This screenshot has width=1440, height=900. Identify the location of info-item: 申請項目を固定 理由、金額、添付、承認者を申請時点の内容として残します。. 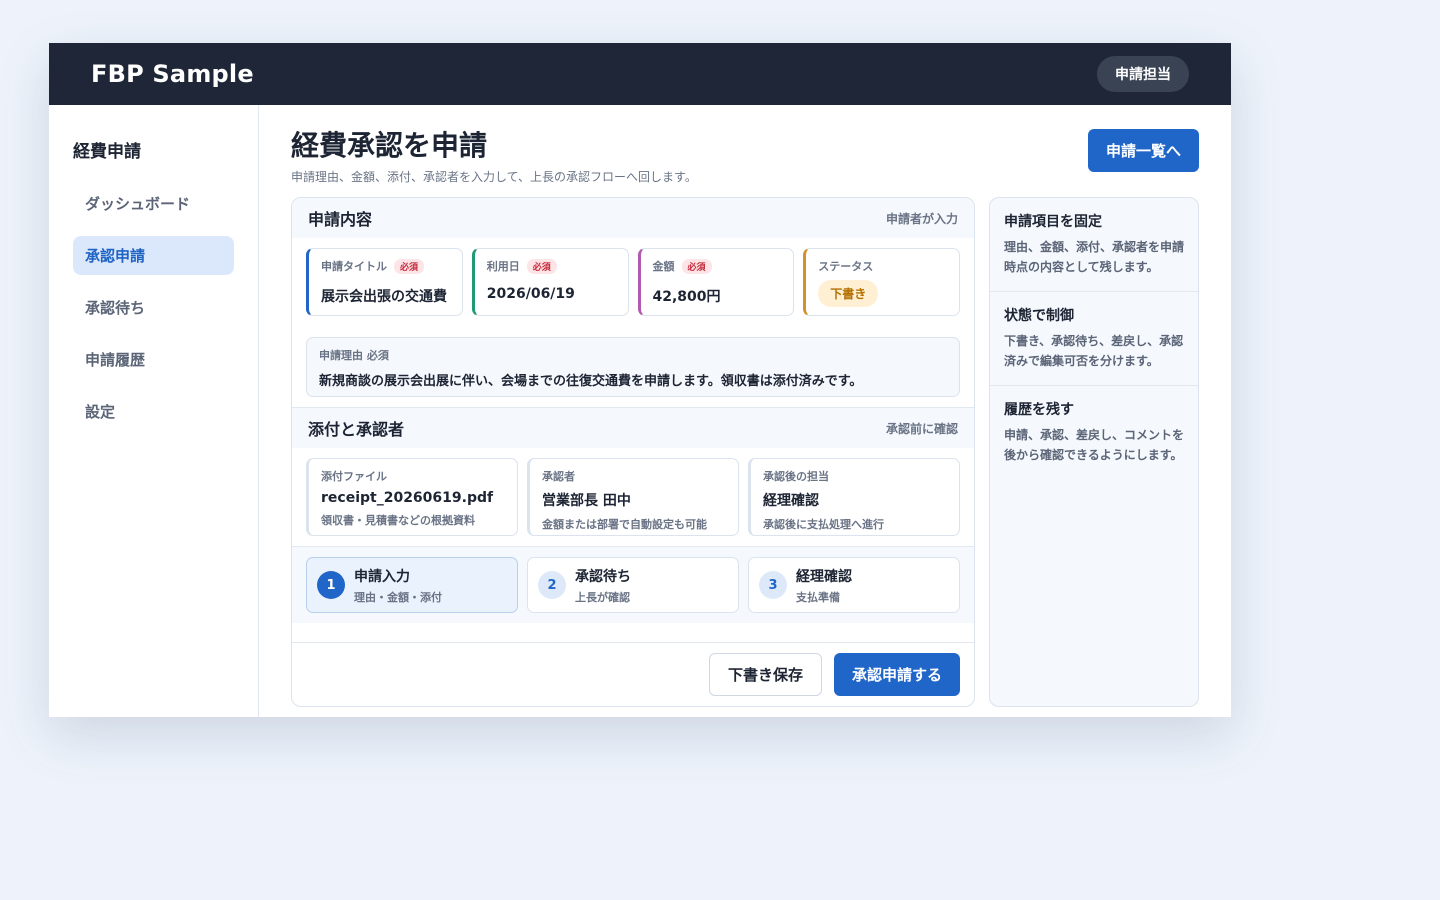
(1094, 245).